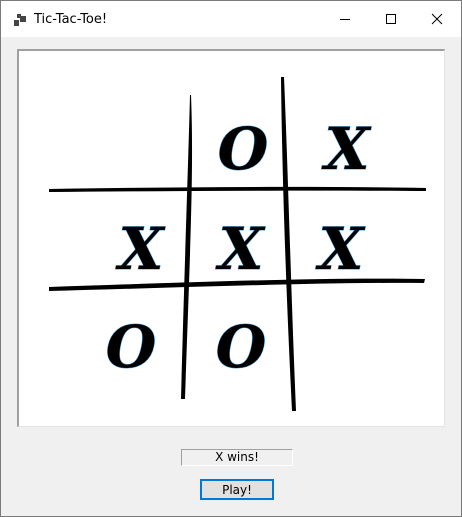 This screenshot has width=462, height=517. Describe the element at coordinates (346, 149) in the screenshot. I see `cell-0-2: X` at that location.